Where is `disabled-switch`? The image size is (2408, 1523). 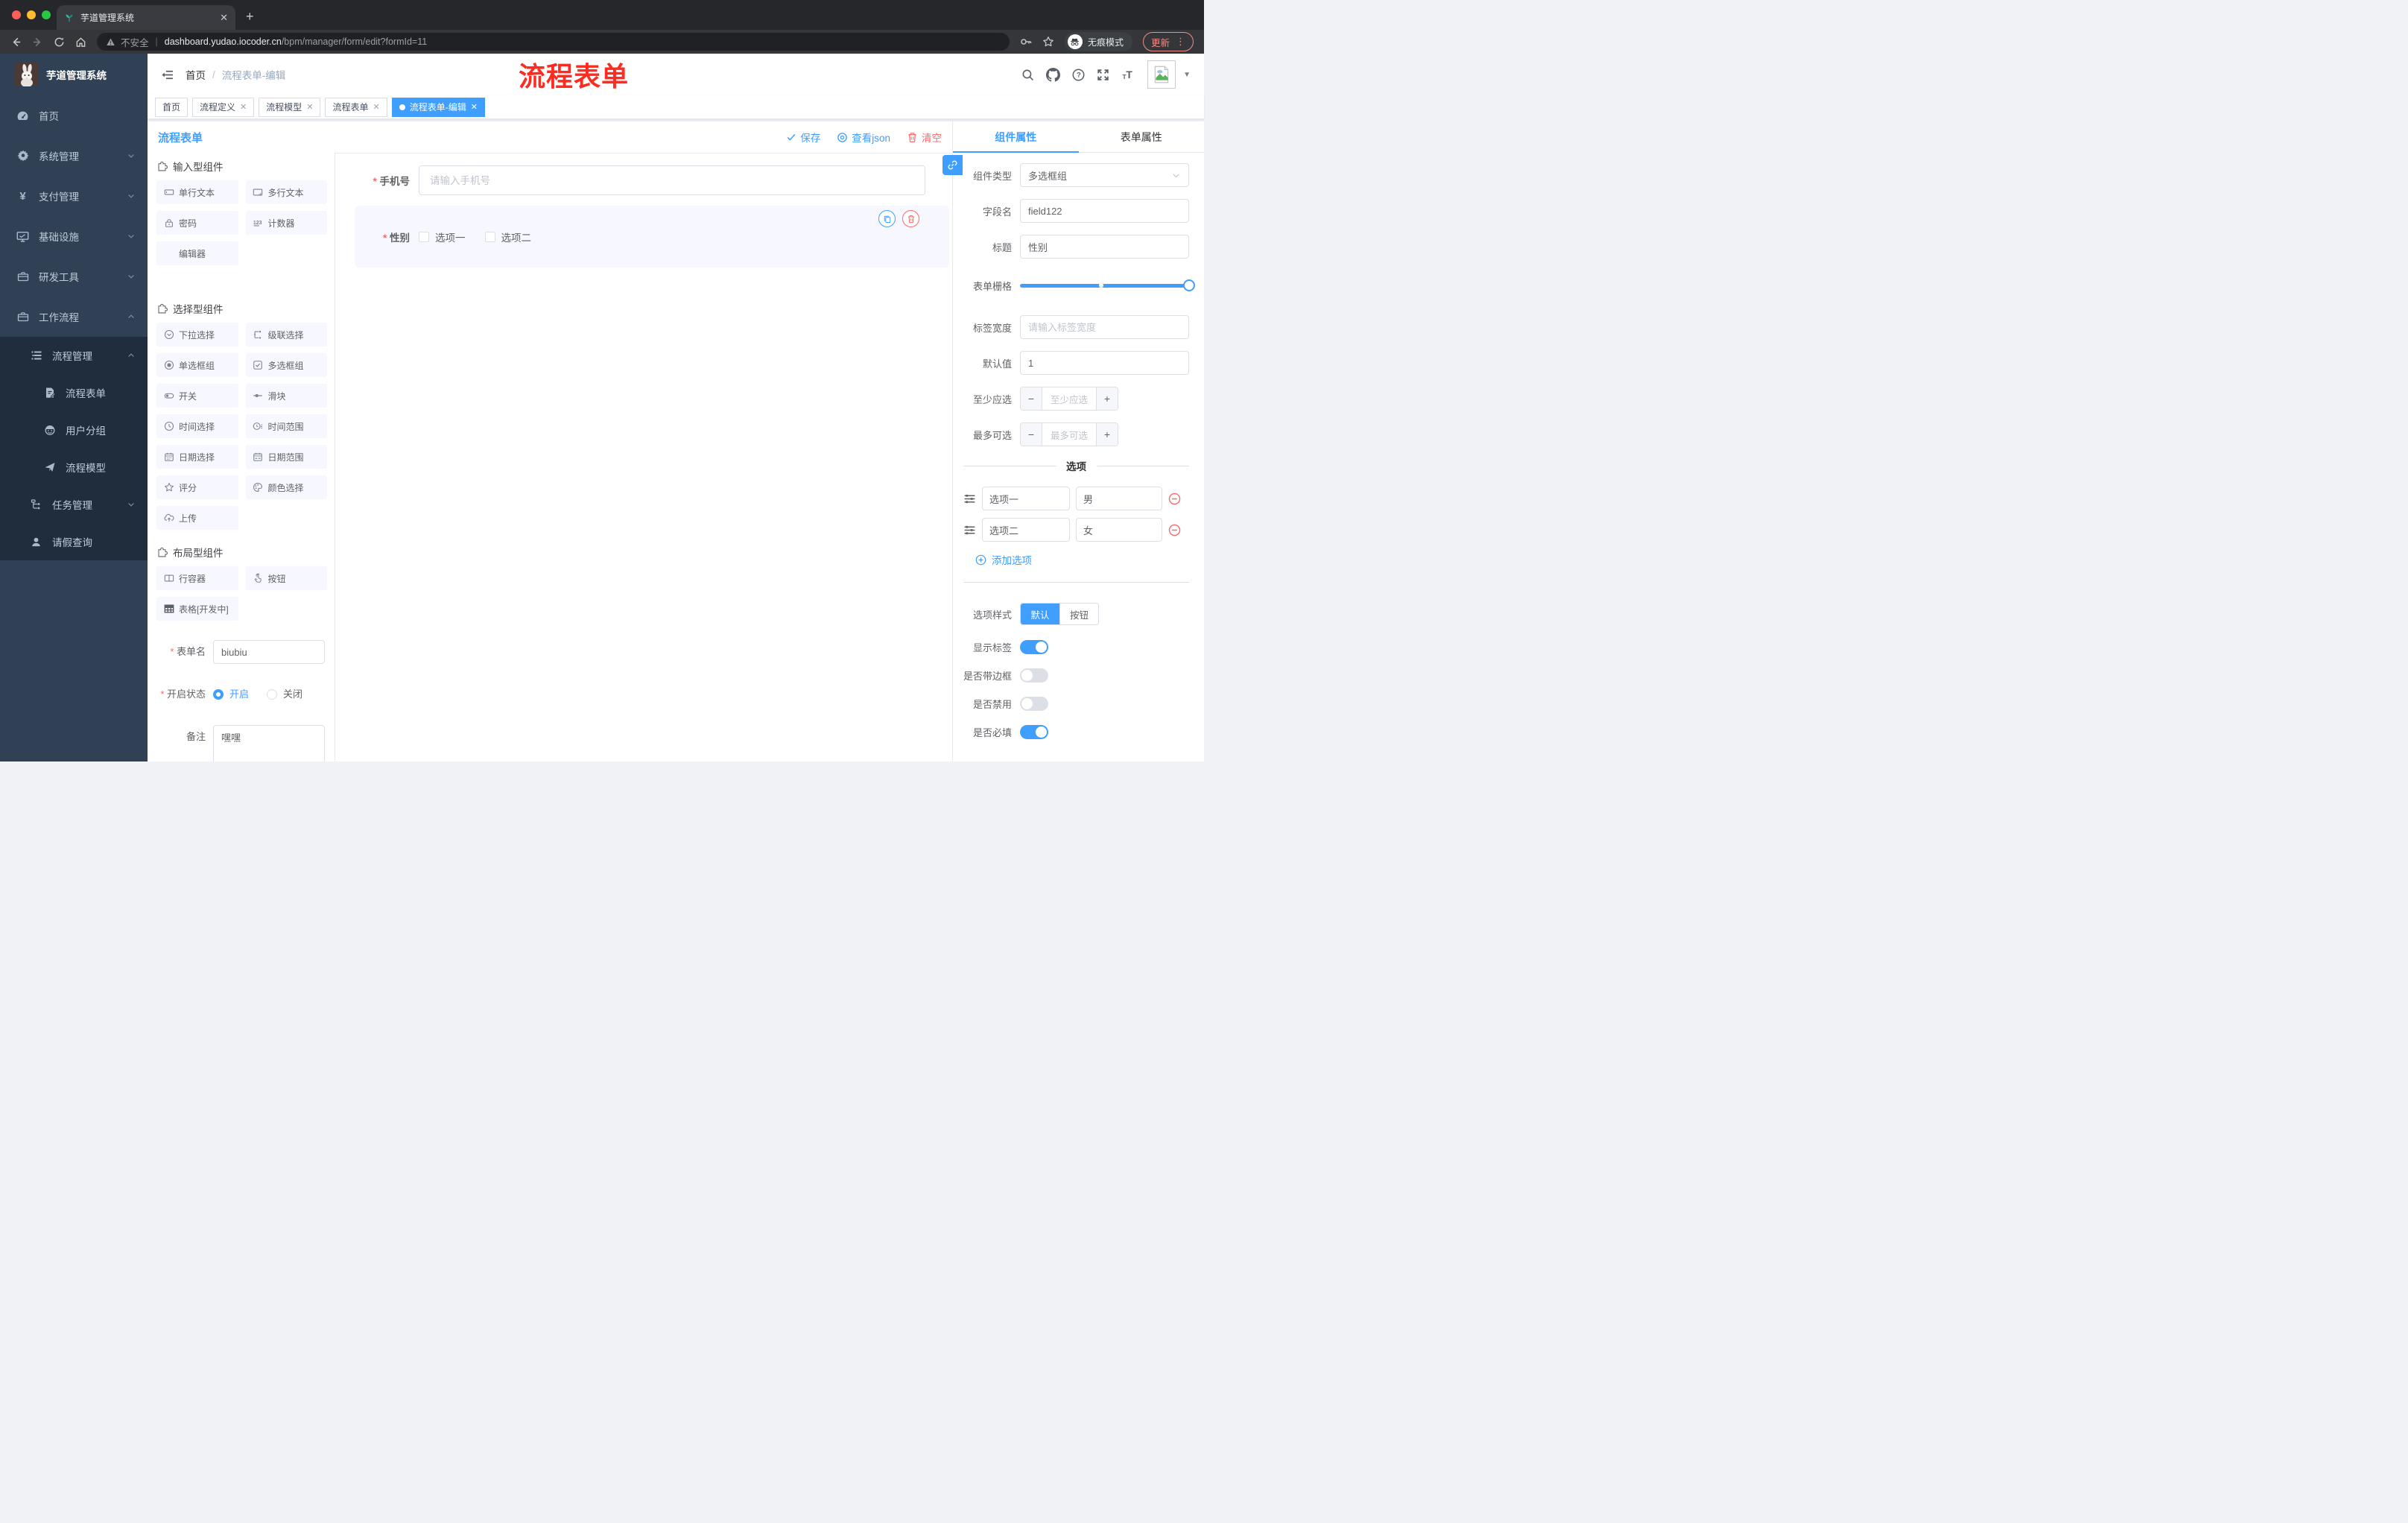
disabled-switch is located at coordinates (1034, 704).